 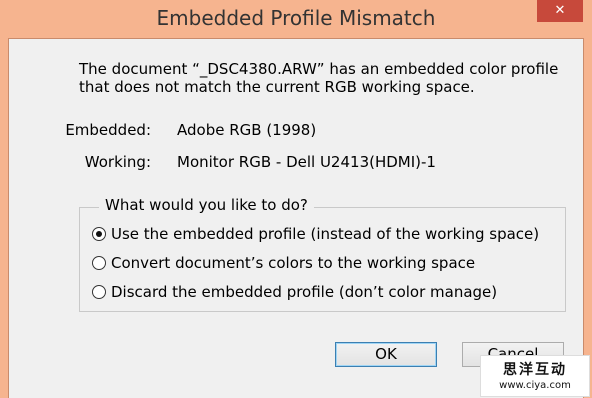 I want to click on embedded-label: Embedded:, so click(x=108, y=130).